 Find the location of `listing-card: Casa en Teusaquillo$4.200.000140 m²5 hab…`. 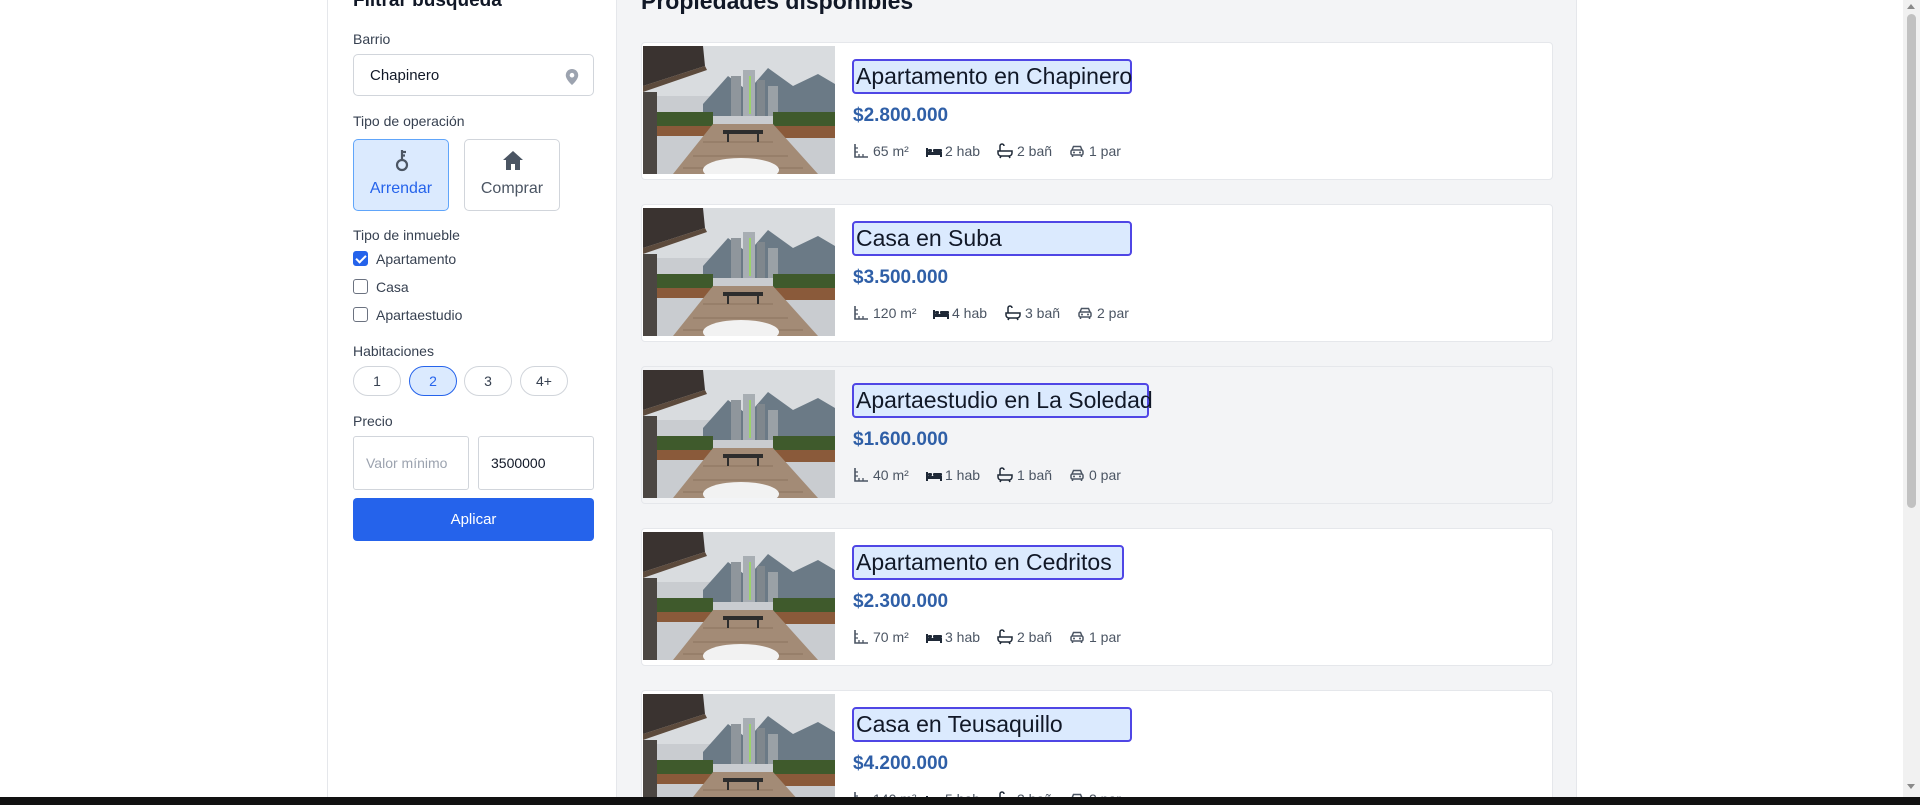

listing-card: Casa en Teusaquillo$4.200.000140 m²5 hab… is located at coordinates (1097, 743).